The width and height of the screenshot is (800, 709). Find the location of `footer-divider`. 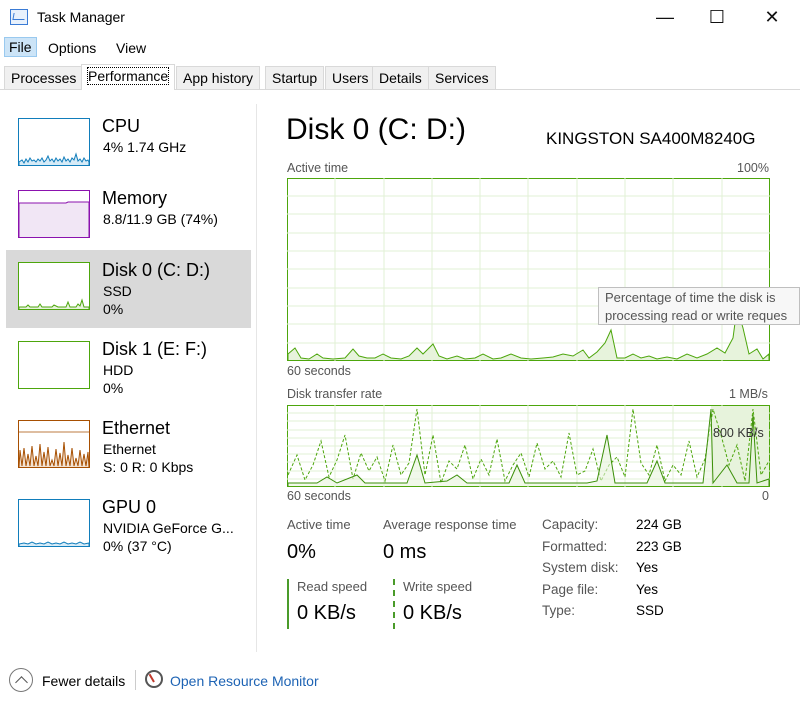

footer-divider is located at coordinates (135, 680).